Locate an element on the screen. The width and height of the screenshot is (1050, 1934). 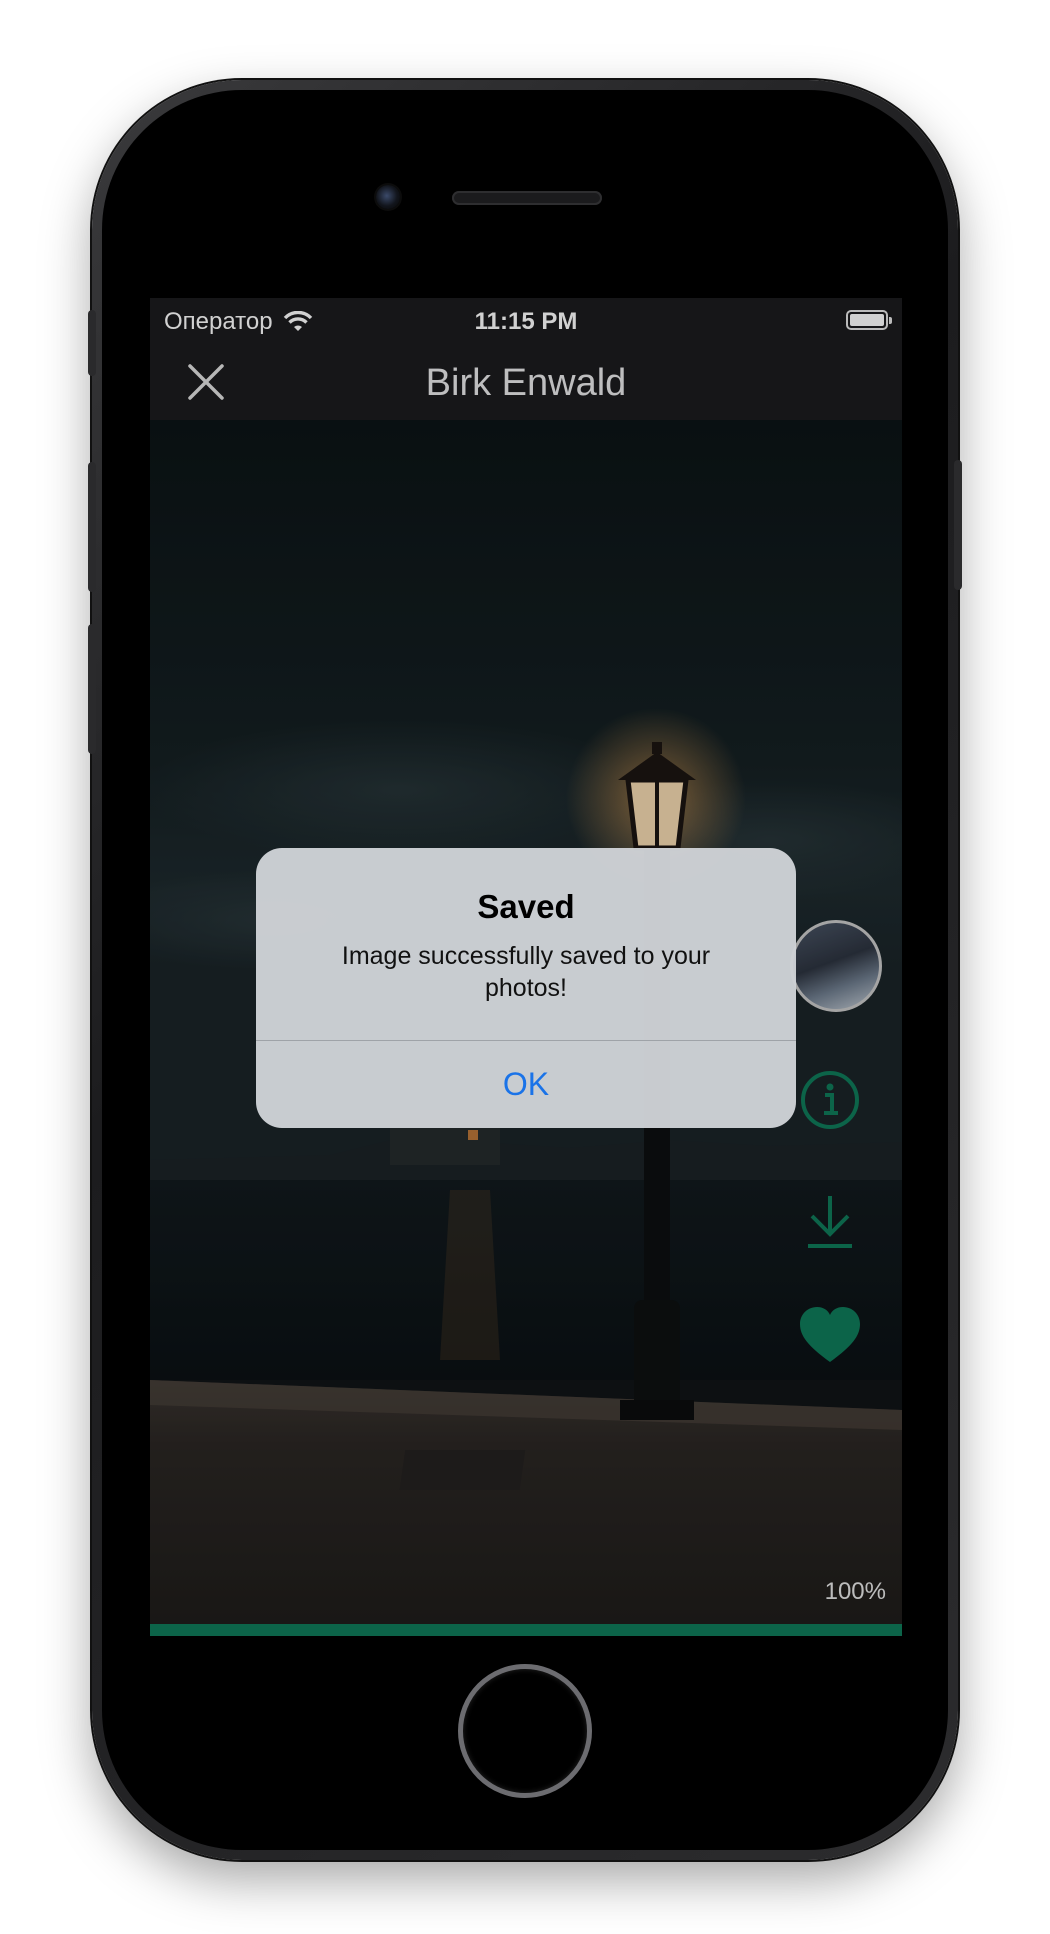
front-camera is located at coordinates (388, 197).